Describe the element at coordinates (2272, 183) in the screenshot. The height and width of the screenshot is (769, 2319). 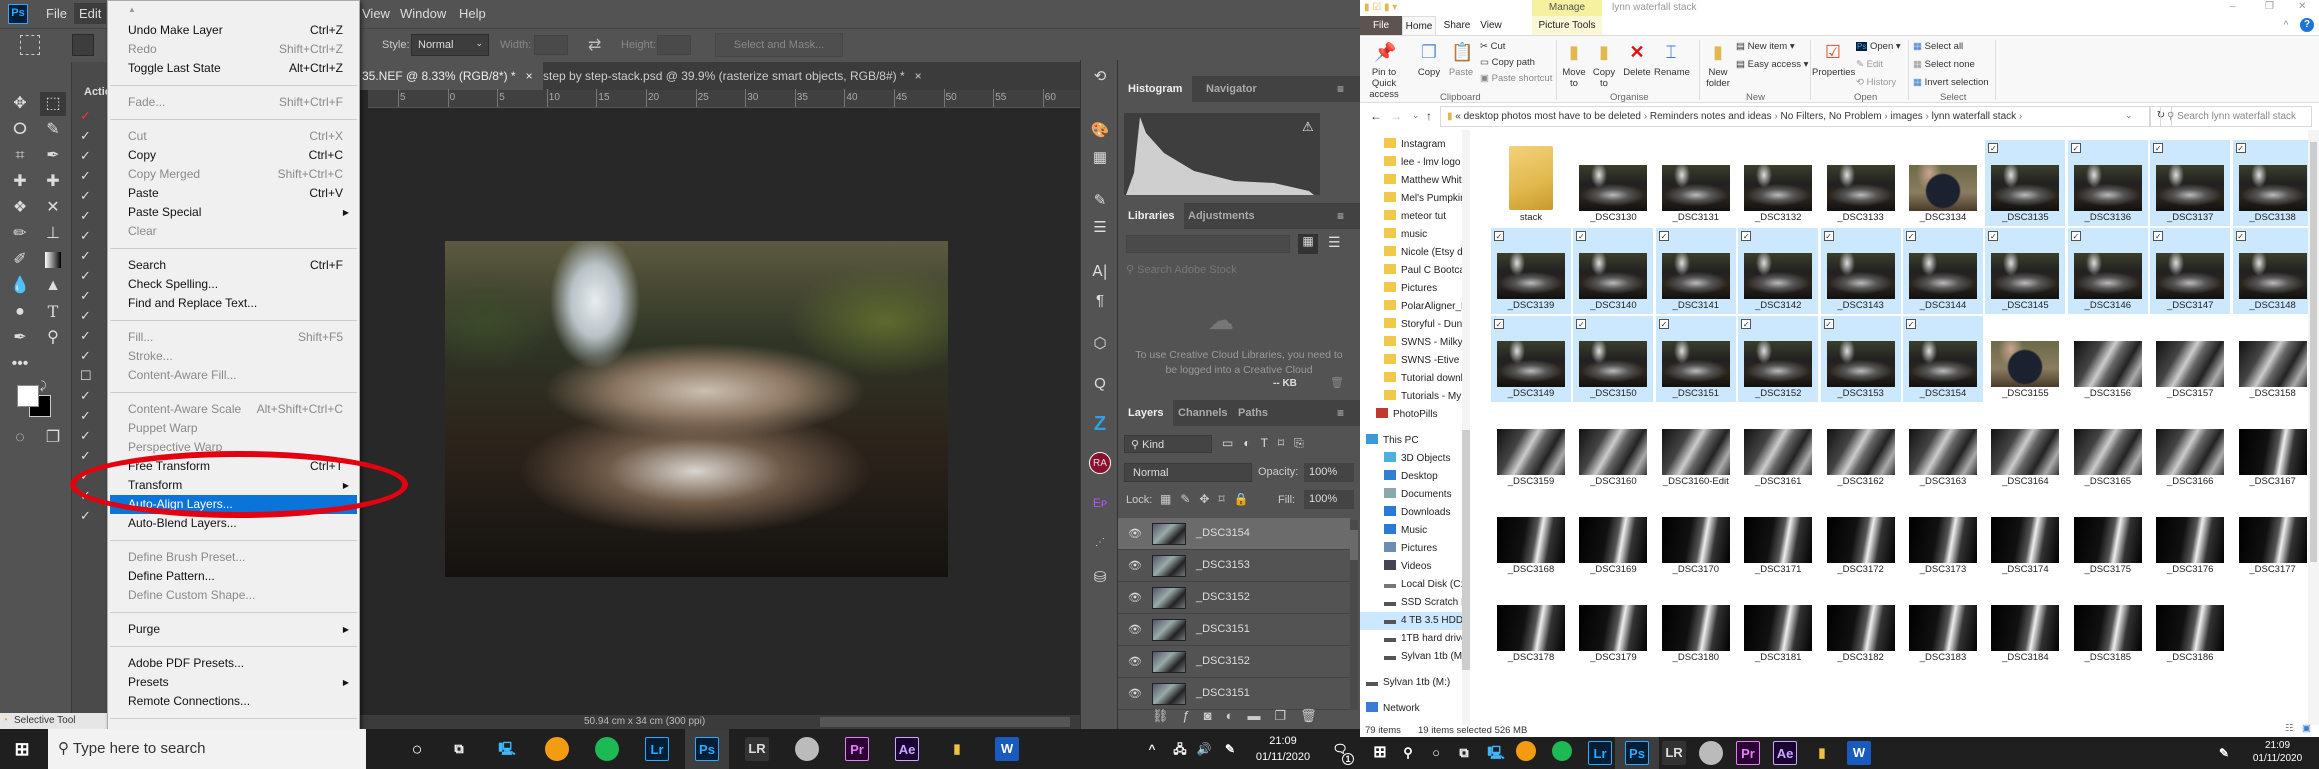
I see `file-tile: ✓ _DSC3138` at that location.